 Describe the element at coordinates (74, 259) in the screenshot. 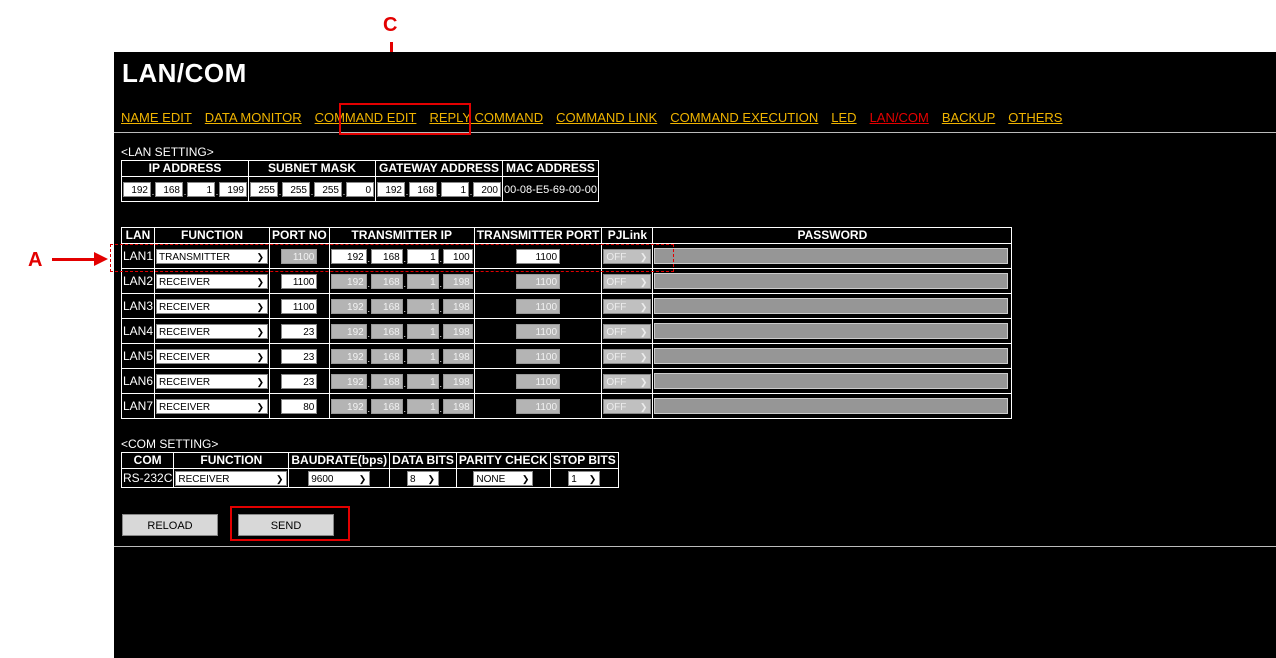

I see `annotation-a-arrow-shaft` at that location.